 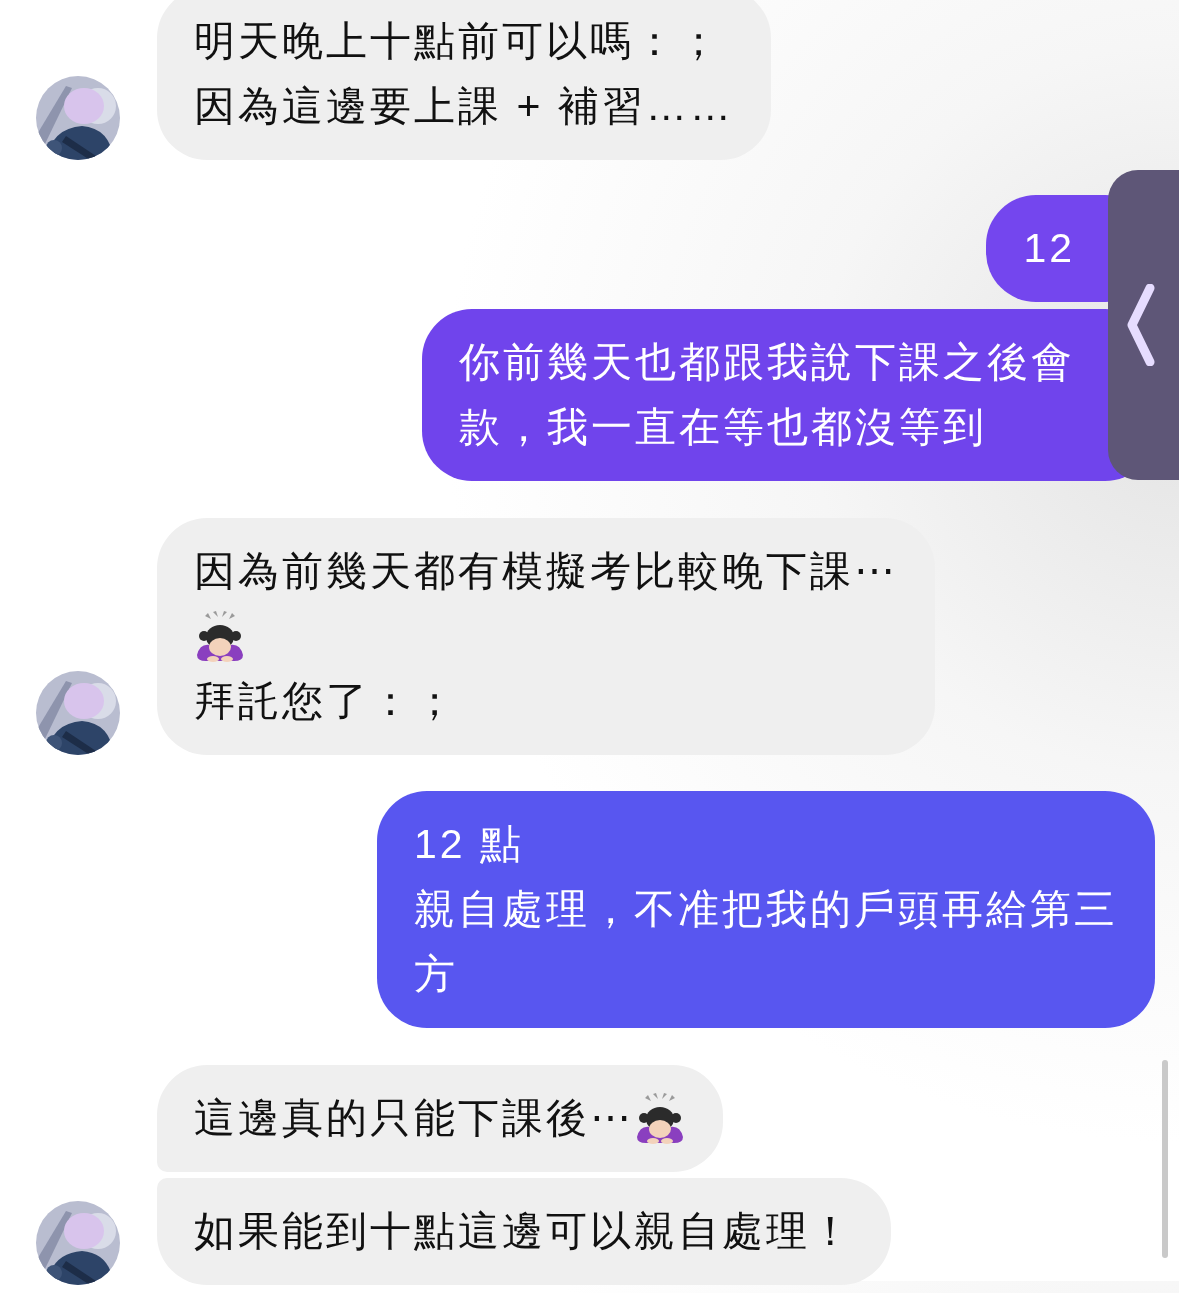 What do you see at coordinates (524, 1231) in the screenshot?
I see `message-text: 如果能到十點這邊可以親自處理！` at bounding box center [524, 1231].